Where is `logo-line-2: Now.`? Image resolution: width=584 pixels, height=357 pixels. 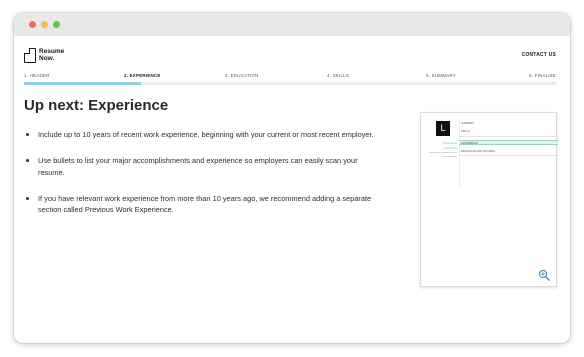 logo-line-2: Now. is located at coordinates (47, 58).